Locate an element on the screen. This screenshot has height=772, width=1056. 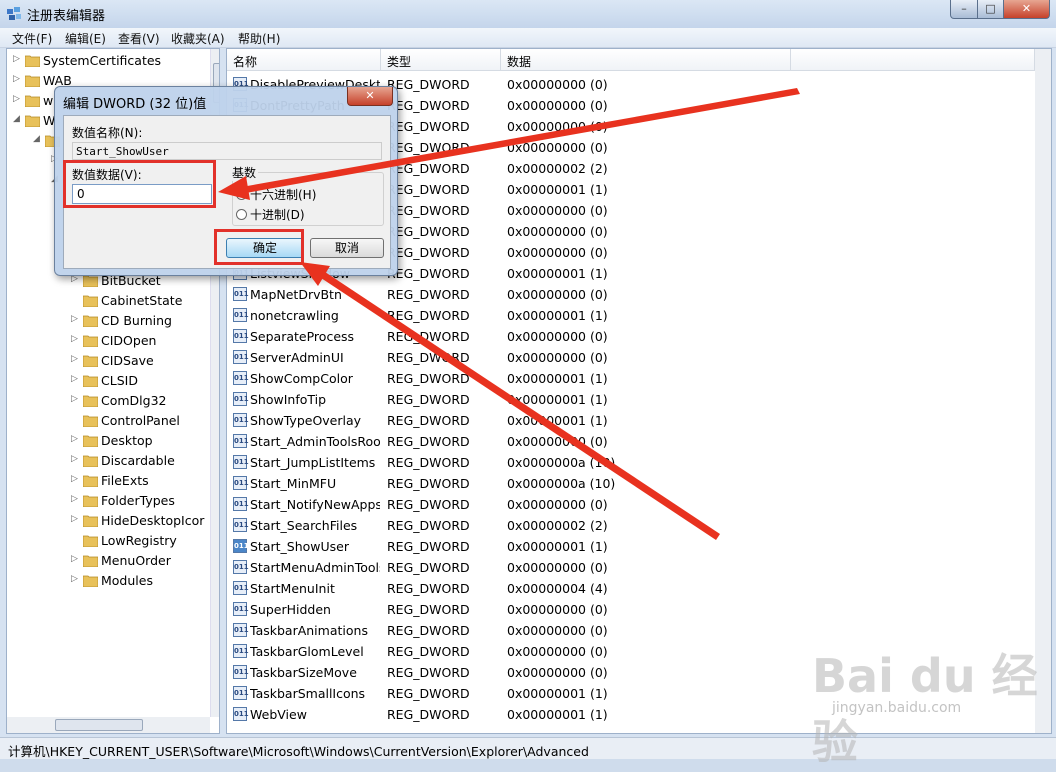
arrow-to-data-field is located at coordinates (518, 141).